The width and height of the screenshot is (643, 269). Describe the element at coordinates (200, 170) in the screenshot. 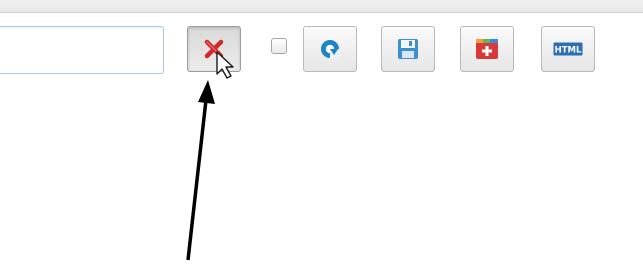

I see `annotation-arrow` at that location.